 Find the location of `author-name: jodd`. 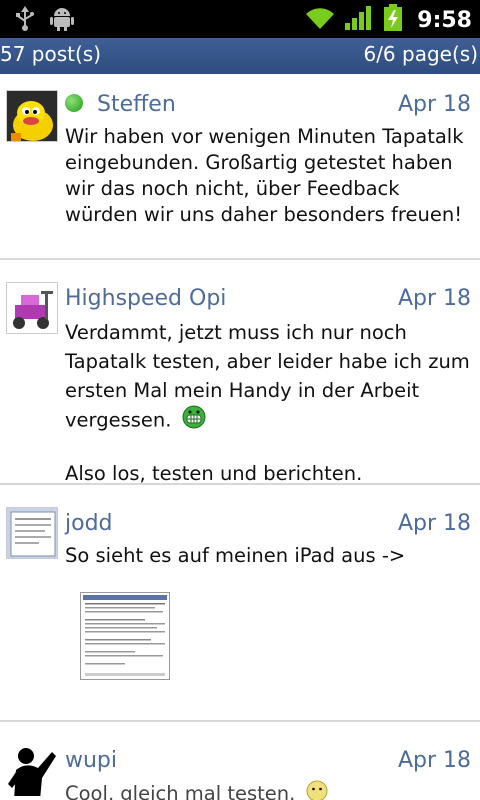

author-name: jodd is located at coordinates (89, 523).